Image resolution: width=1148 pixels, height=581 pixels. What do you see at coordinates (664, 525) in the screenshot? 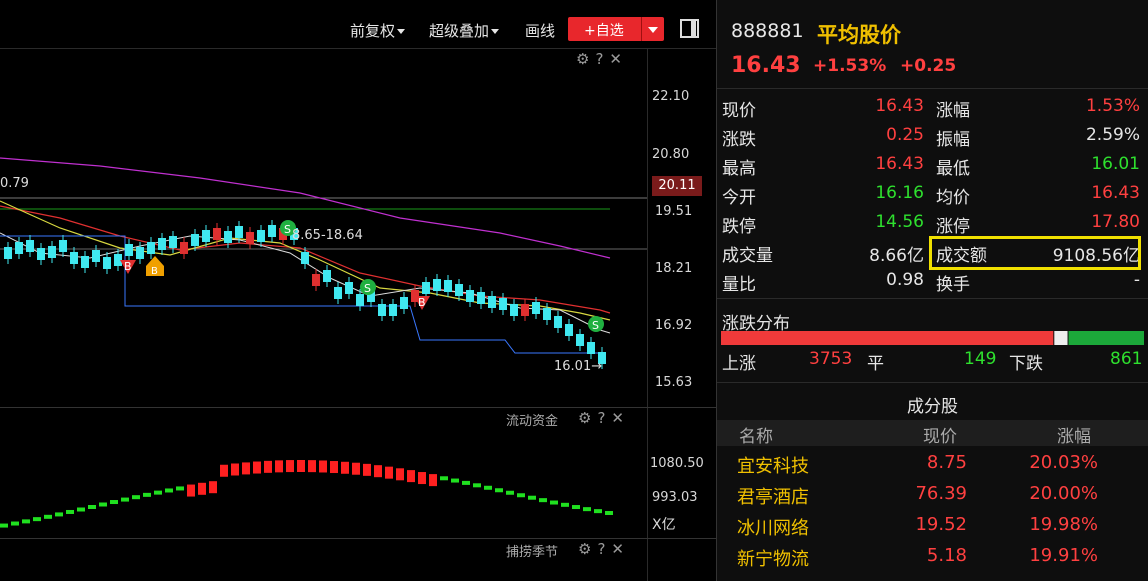
I see `flow-unit: X亿` at bounding box center [664, 525].